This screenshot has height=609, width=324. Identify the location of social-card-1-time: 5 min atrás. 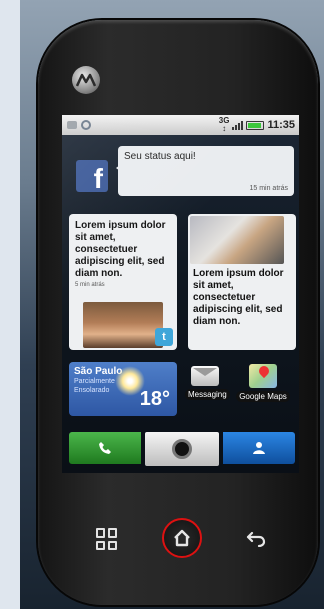
(90, 285).